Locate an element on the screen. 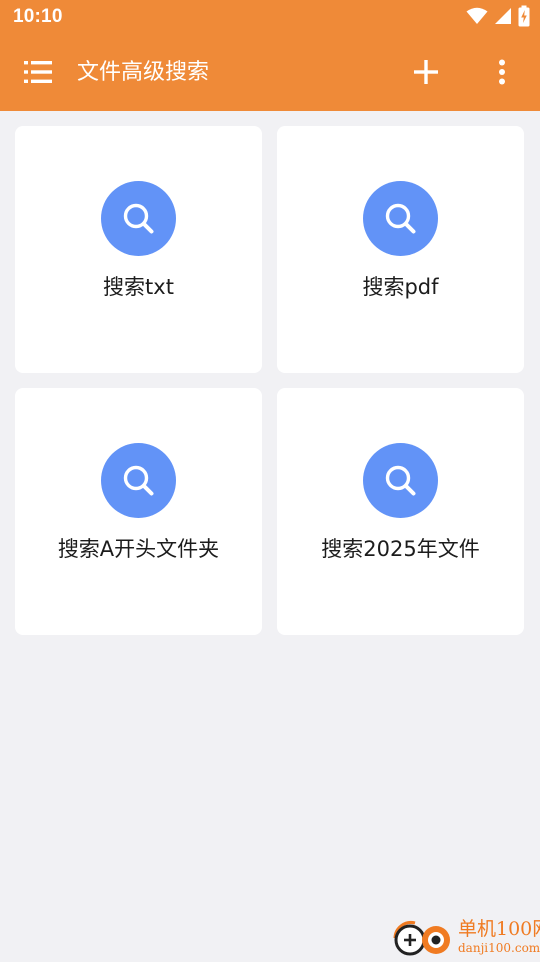  app-header: 10:10 文件高级搜索 is located at coordinates (270, 55).